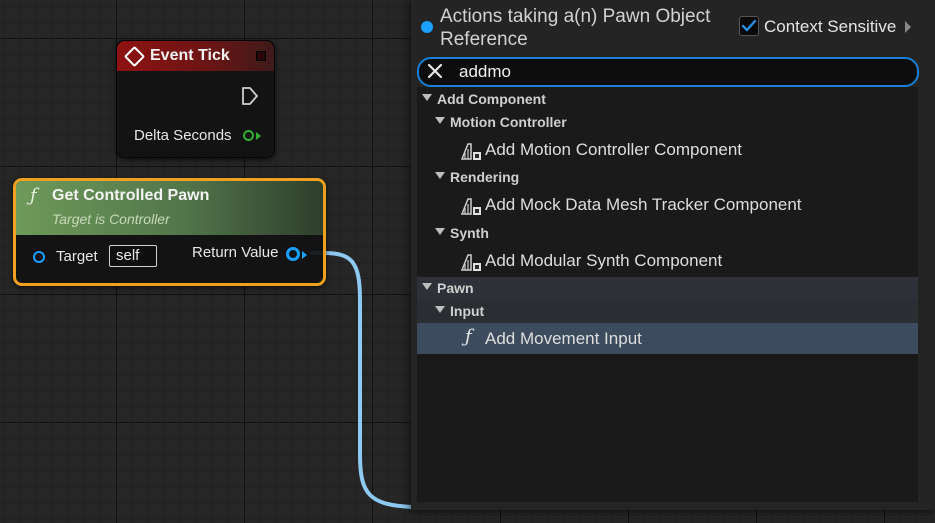  I want to click on target-self-field: self, so click(133, 256).